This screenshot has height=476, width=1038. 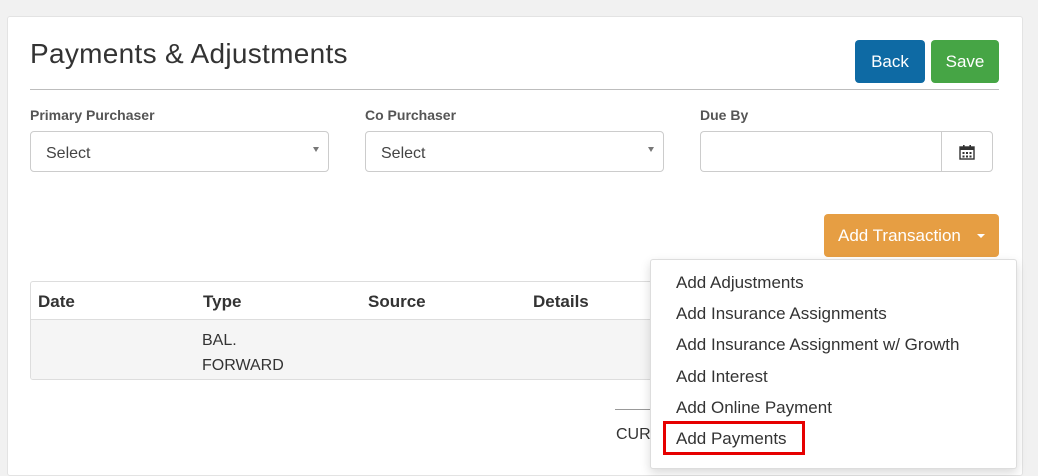 I want to click on caret-down-icon, so click(x=981, y=236).